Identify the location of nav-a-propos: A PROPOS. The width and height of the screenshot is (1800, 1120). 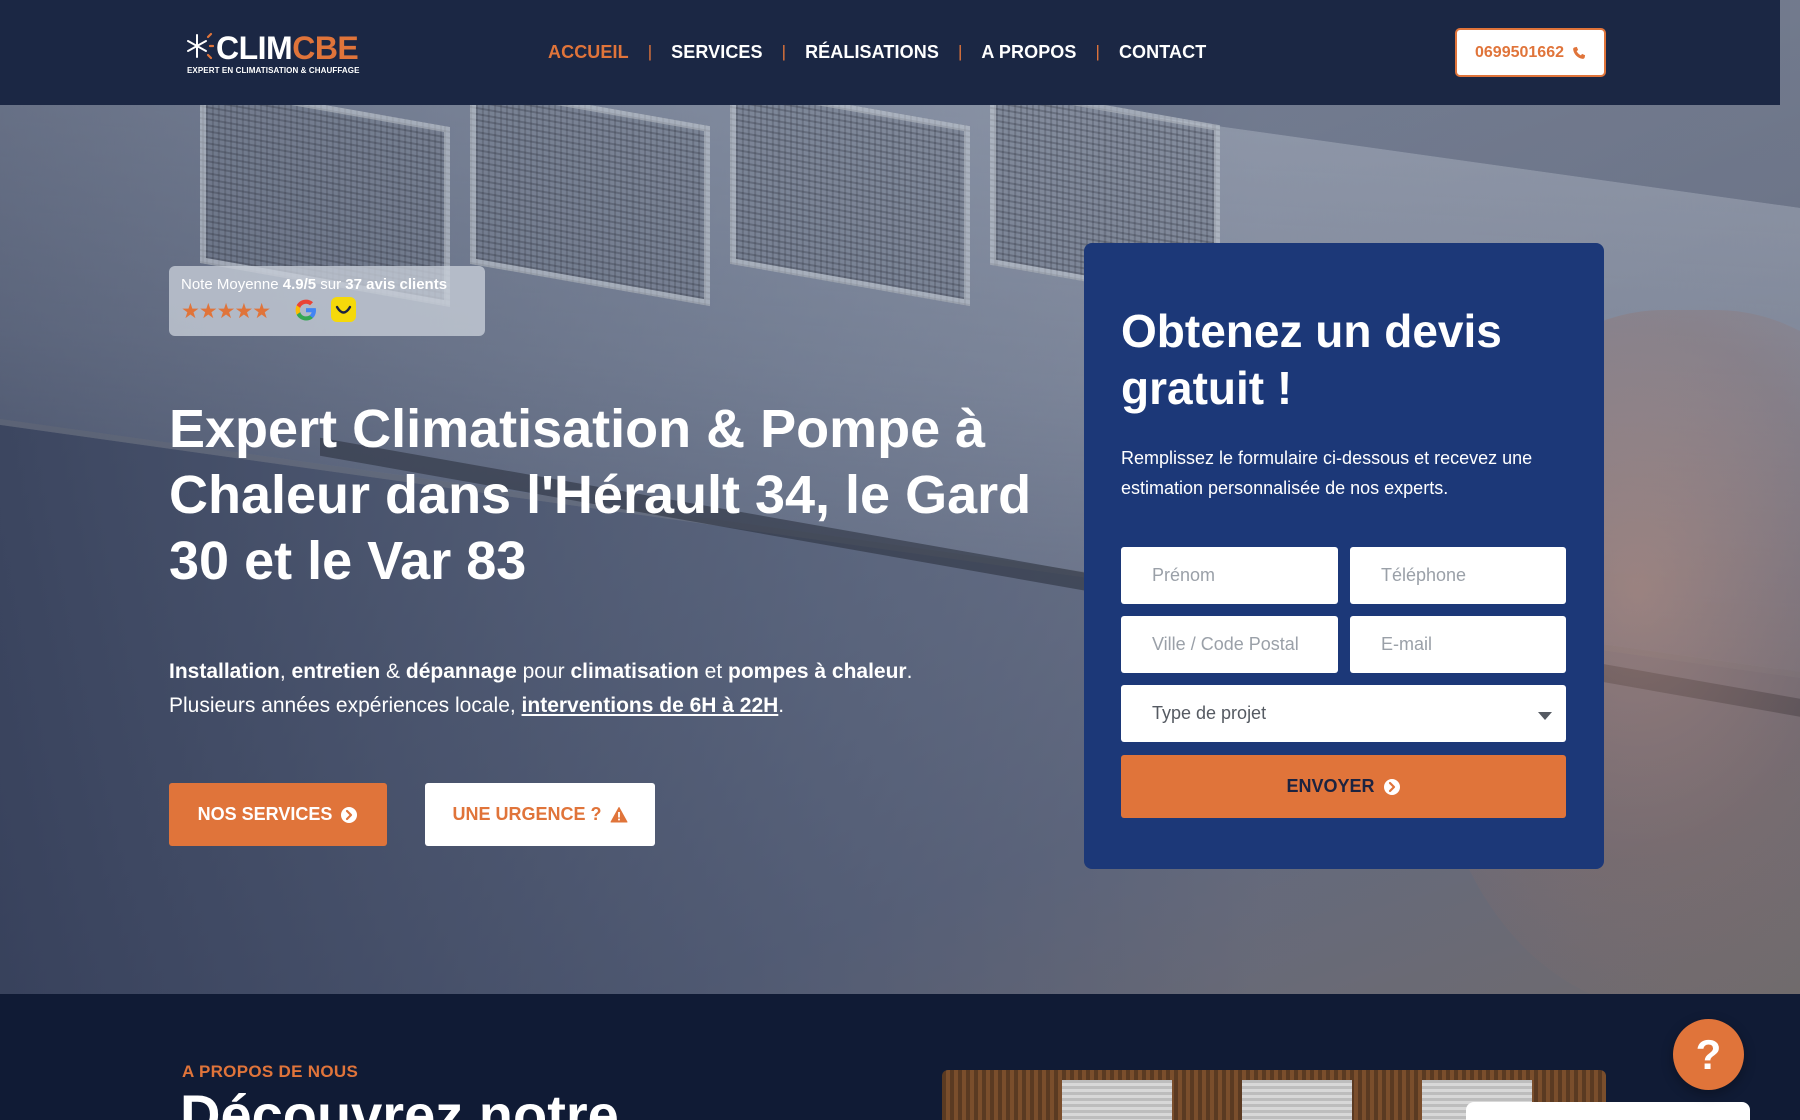
(1028, 52).